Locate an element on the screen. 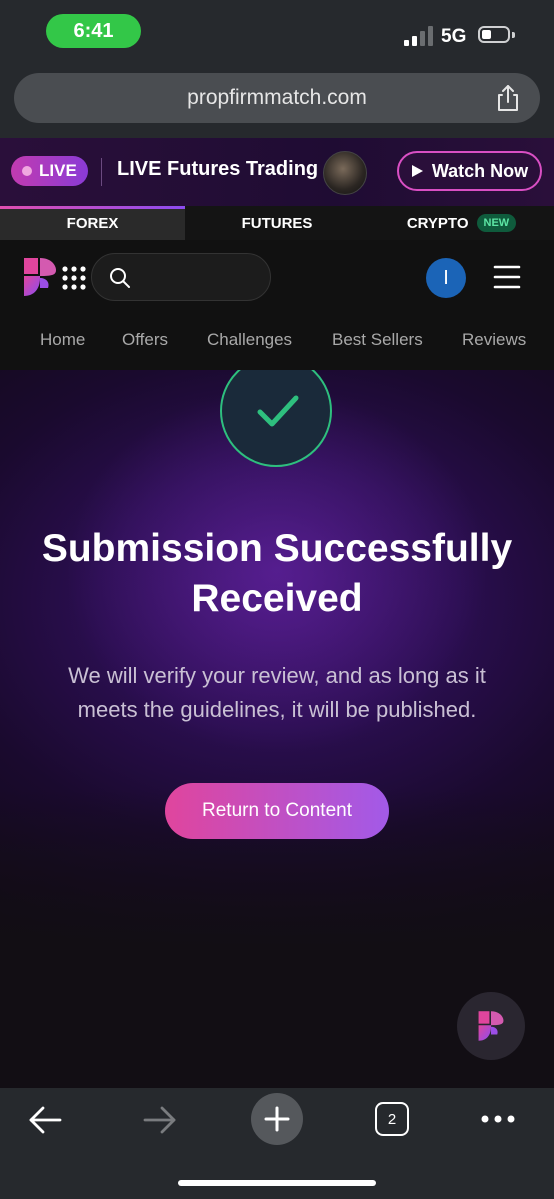 The height and width of the screenshot is (1199, 554). share-icon is located at coordinates (508, 98).